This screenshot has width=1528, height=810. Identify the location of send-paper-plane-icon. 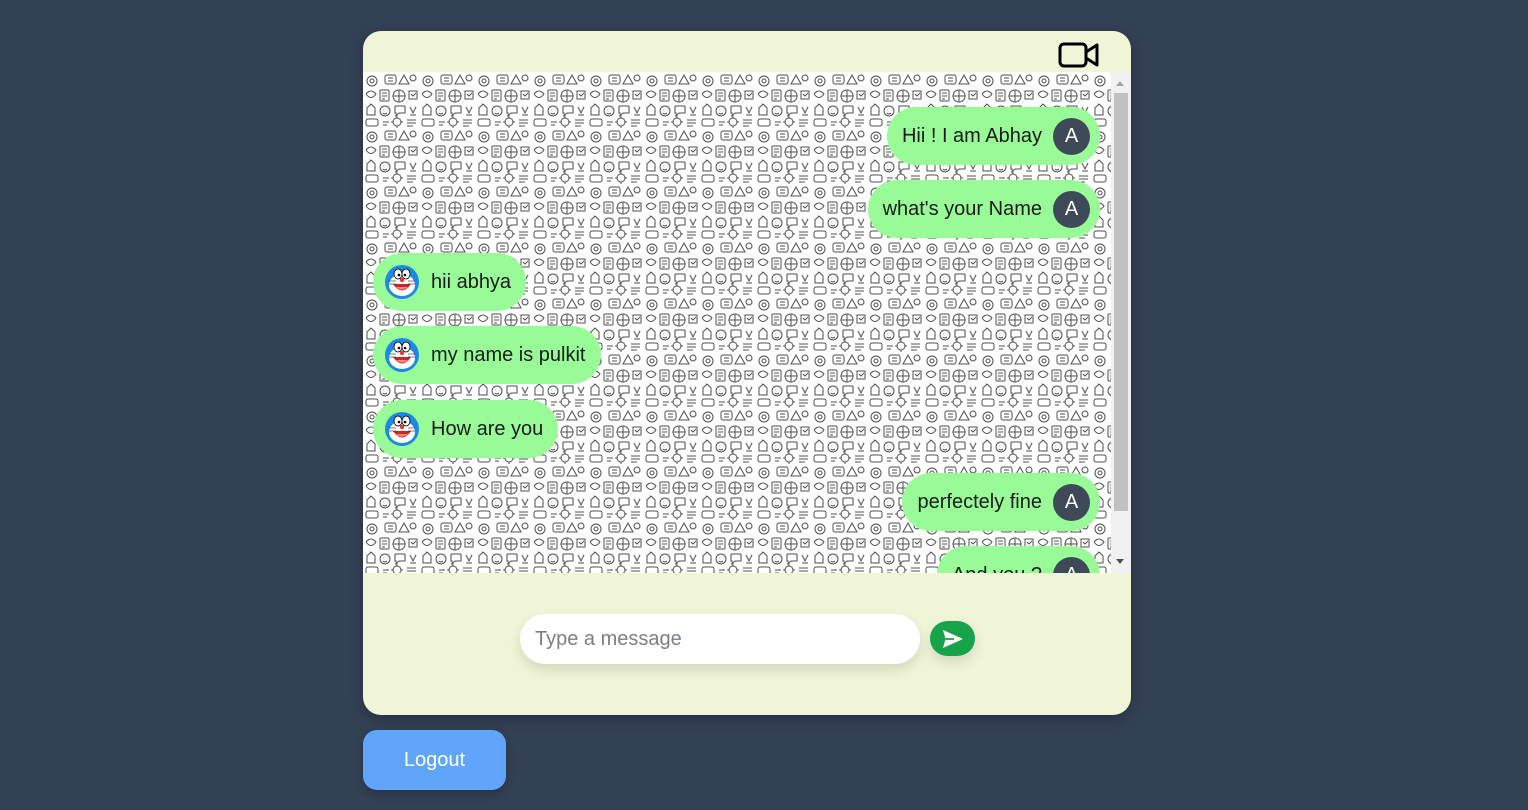
(952, 638).